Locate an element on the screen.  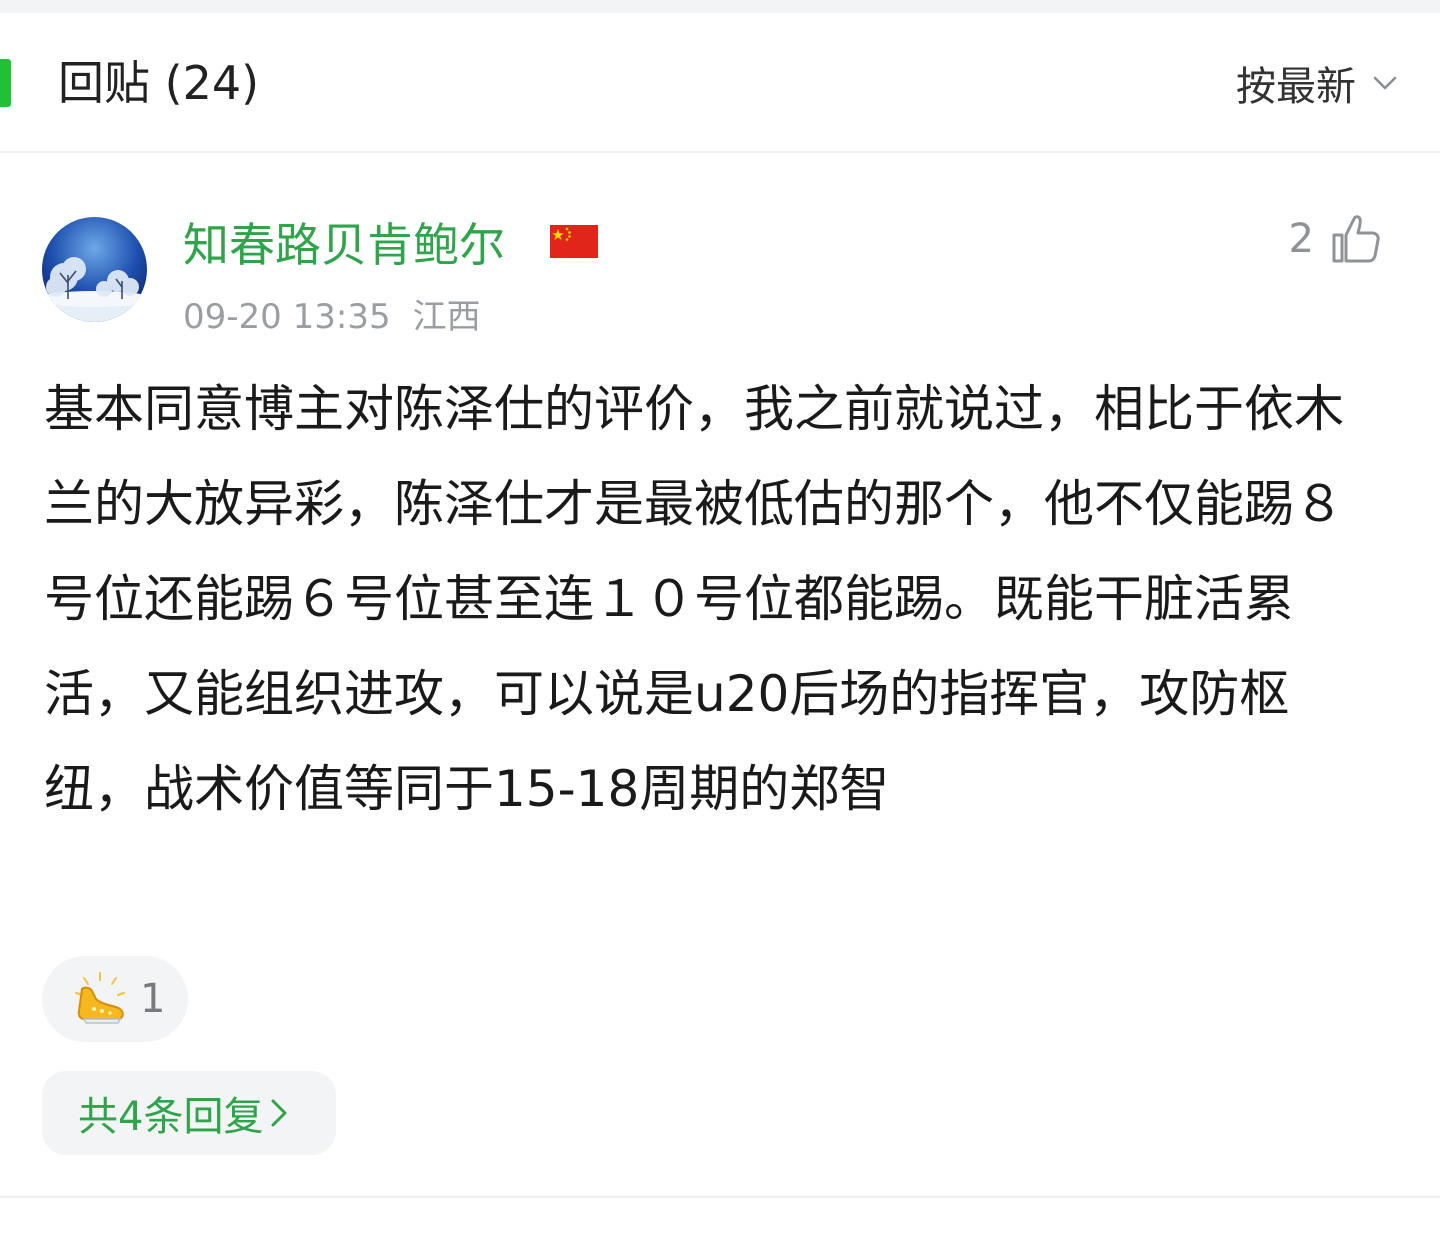
like-count: 2 is located at coordinates (1301, 239).